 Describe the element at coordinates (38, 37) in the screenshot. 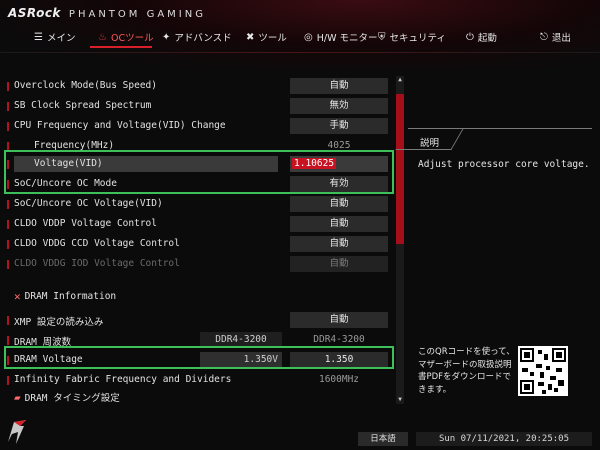

I see `menu-icon: ☰` at that location.